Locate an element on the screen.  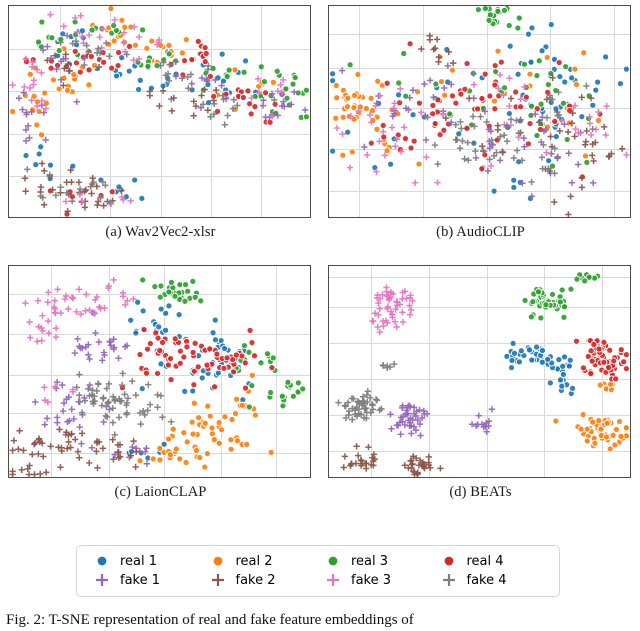
scatter-points-c is located at coordinates (158, 376).